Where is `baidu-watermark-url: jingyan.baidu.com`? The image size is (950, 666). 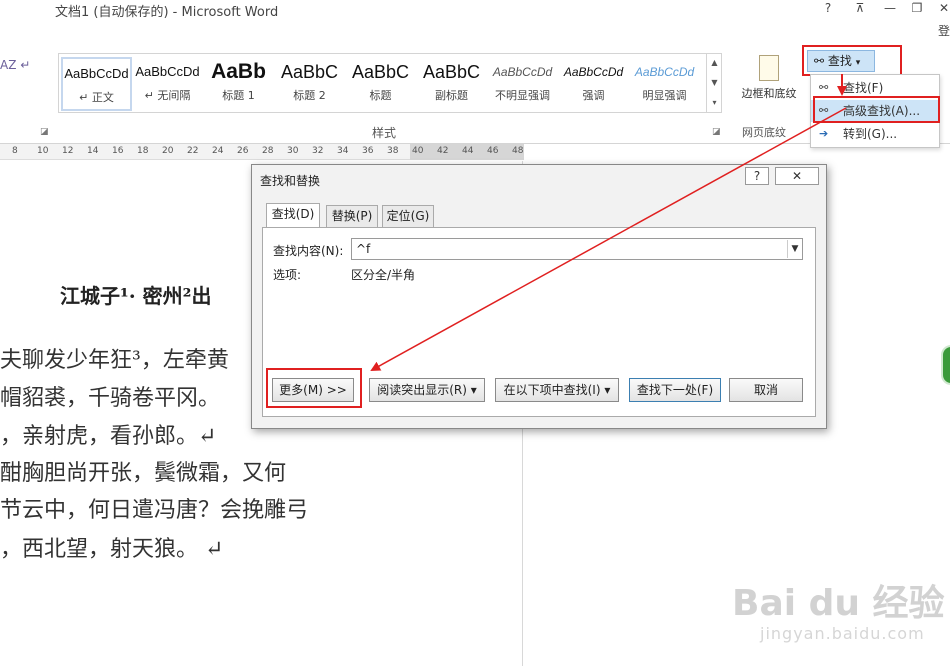 baidu-watermark-url: jingyan.baidu.com is located at coordinates (842, 633).